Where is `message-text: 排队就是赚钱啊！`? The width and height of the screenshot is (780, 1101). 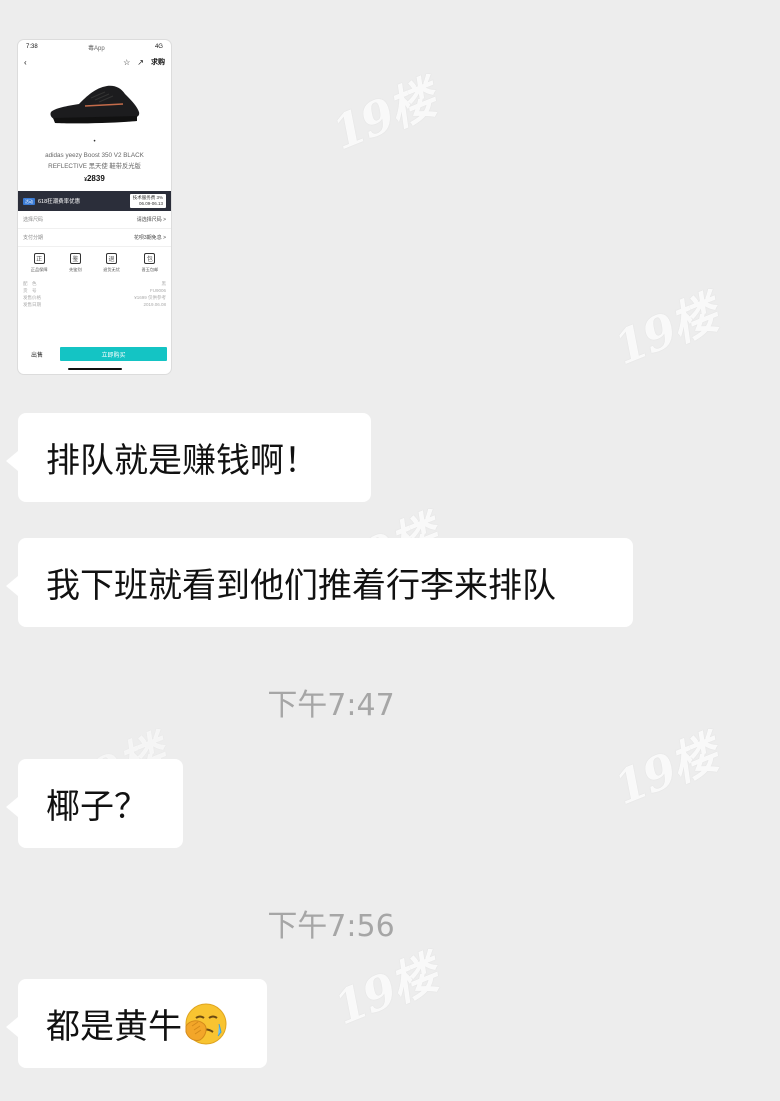 message-text: 排队就是赚钱啊！ is located at coordinates (182, 461).